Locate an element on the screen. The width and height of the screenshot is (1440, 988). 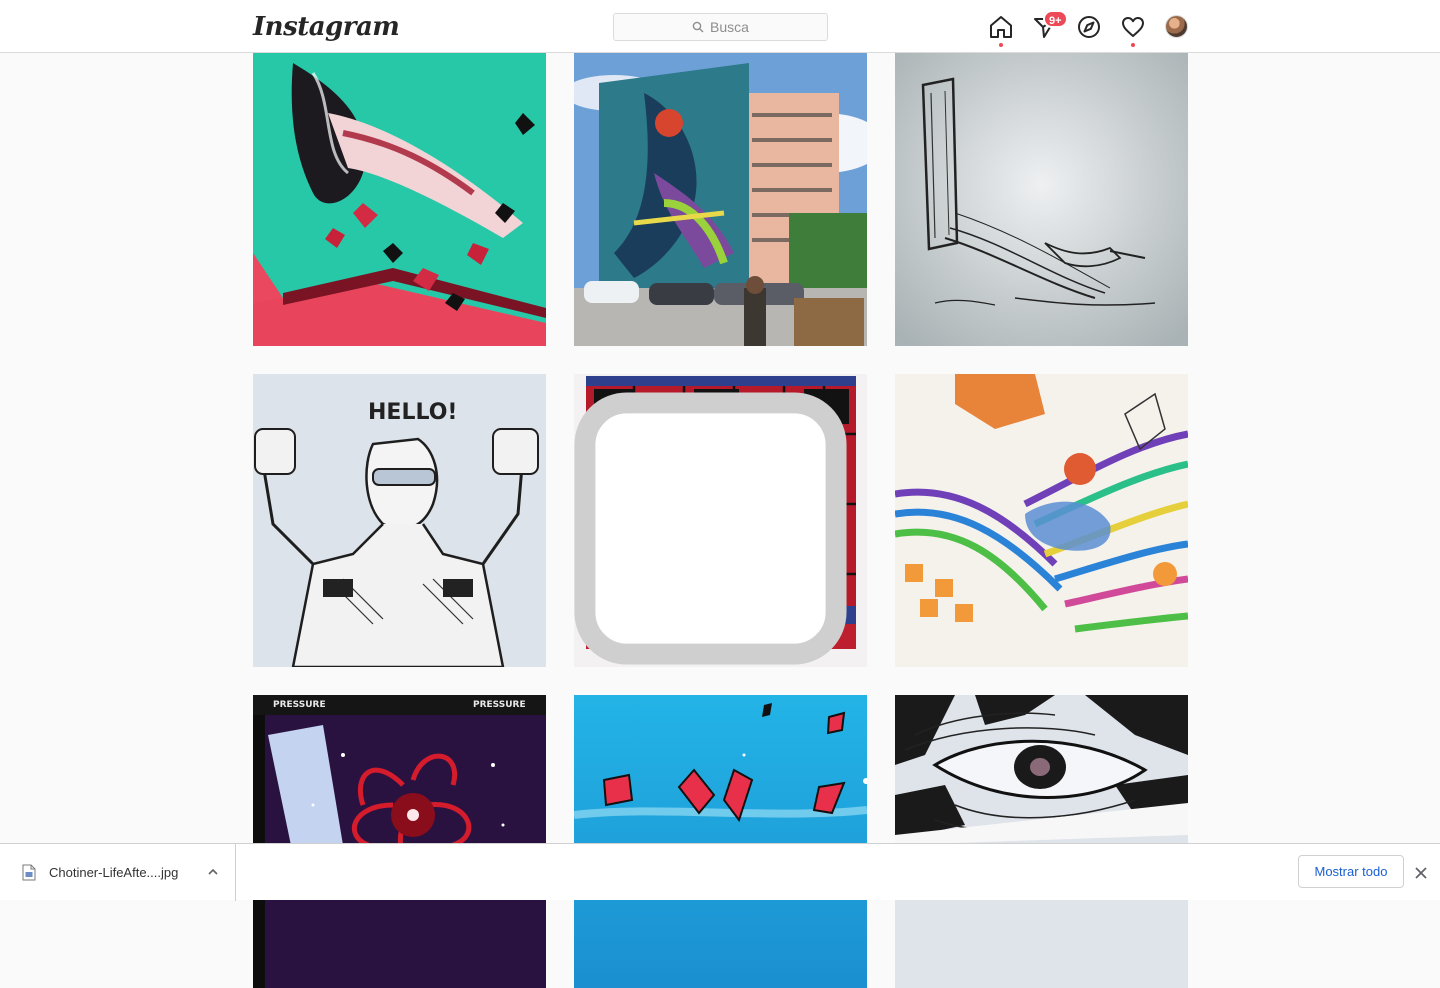
activity-indicator-dot is located at coordinates (1133, 45).